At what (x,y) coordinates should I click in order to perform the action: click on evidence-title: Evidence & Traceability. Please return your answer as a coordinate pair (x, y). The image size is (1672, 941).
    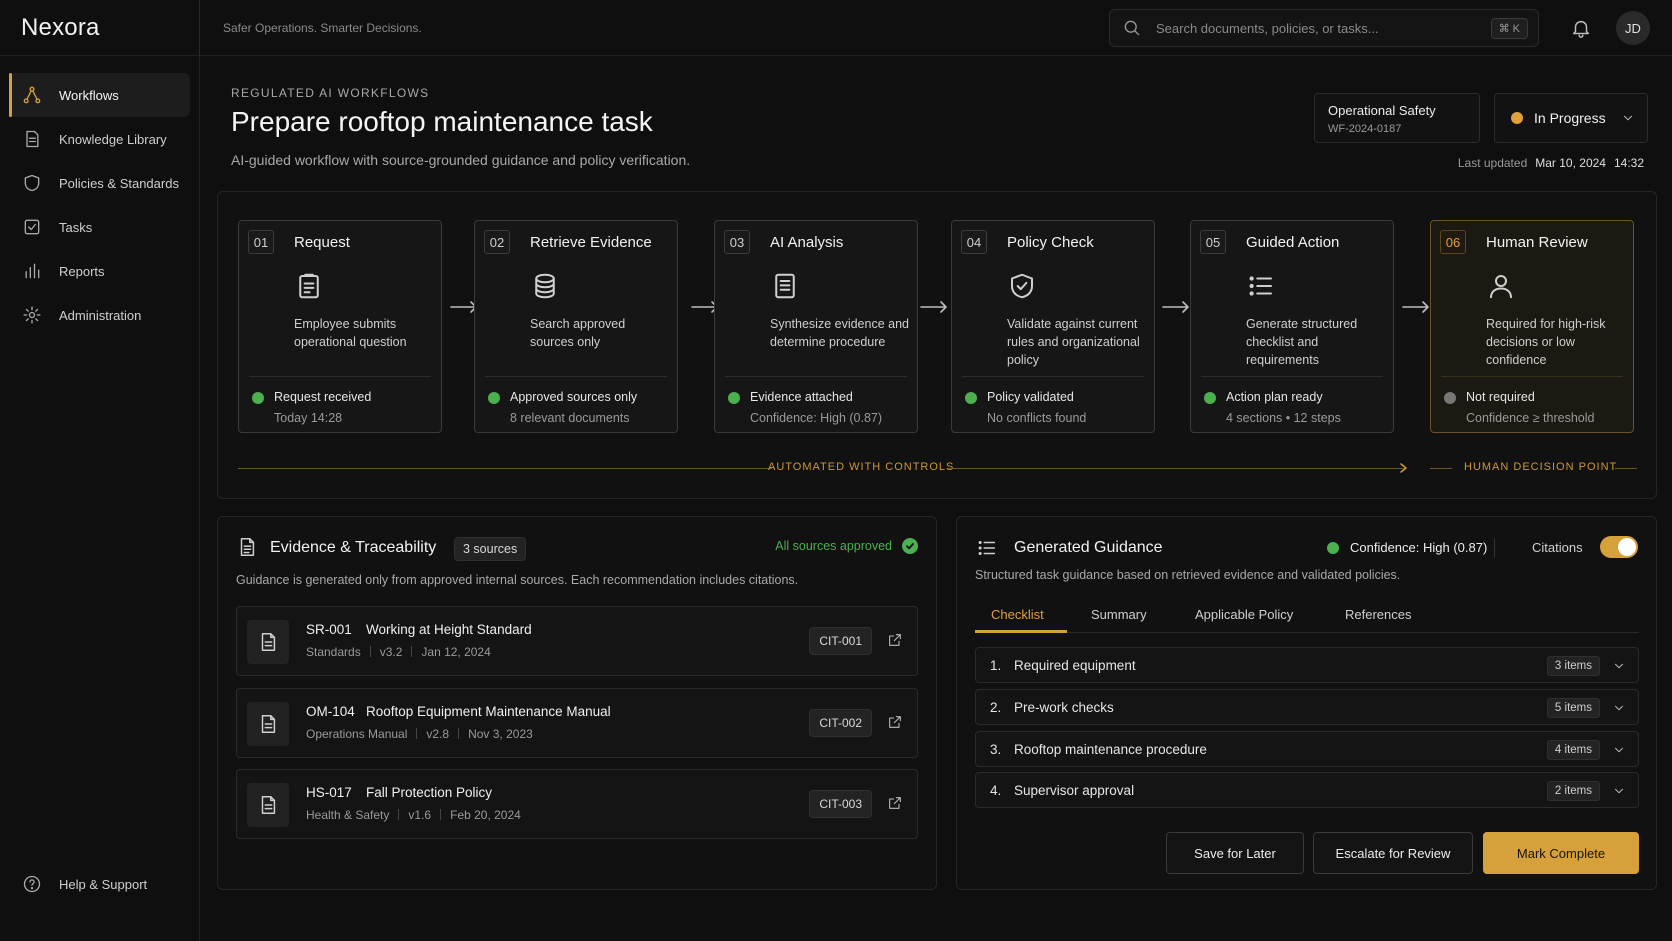
    Looking at the image, I should click on (353, 547).